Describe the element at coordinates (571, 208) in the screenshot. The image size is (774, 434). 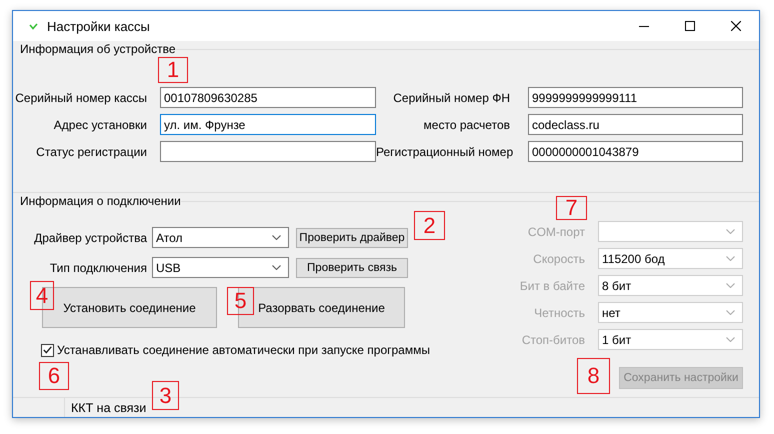
I see `callout-number: 7` at that location.